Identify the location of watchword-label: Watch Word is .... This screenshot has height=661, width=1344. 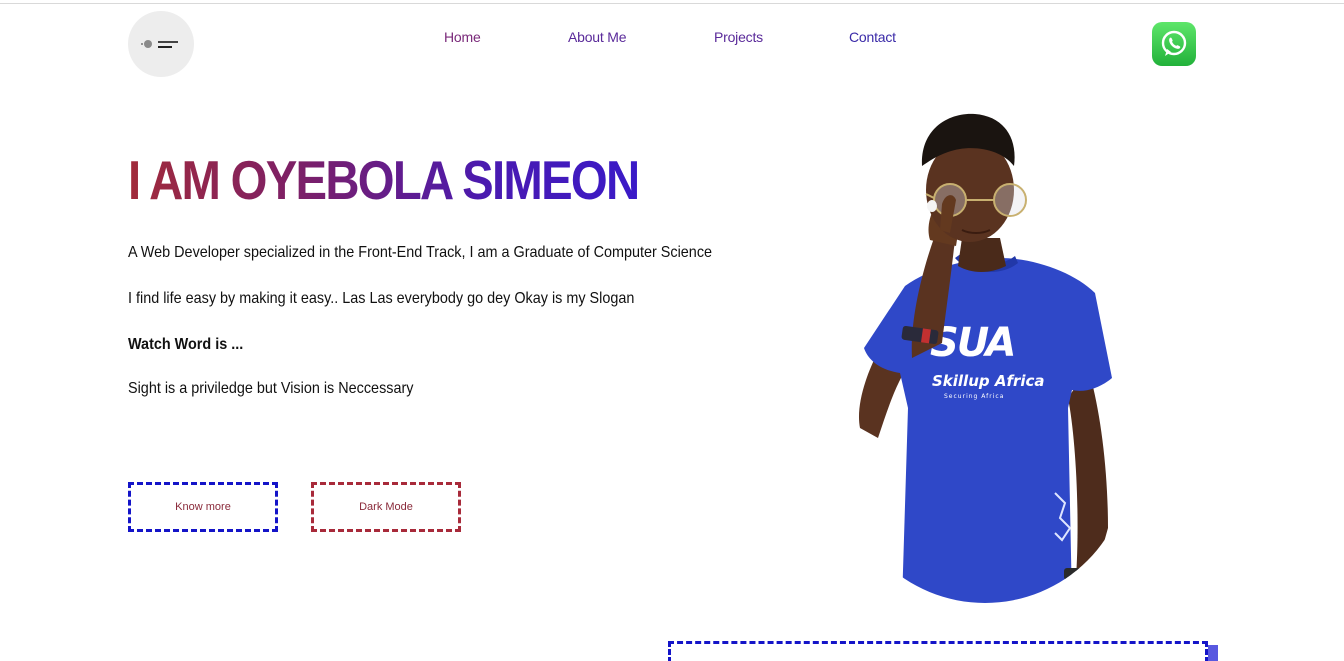
(186, 344).